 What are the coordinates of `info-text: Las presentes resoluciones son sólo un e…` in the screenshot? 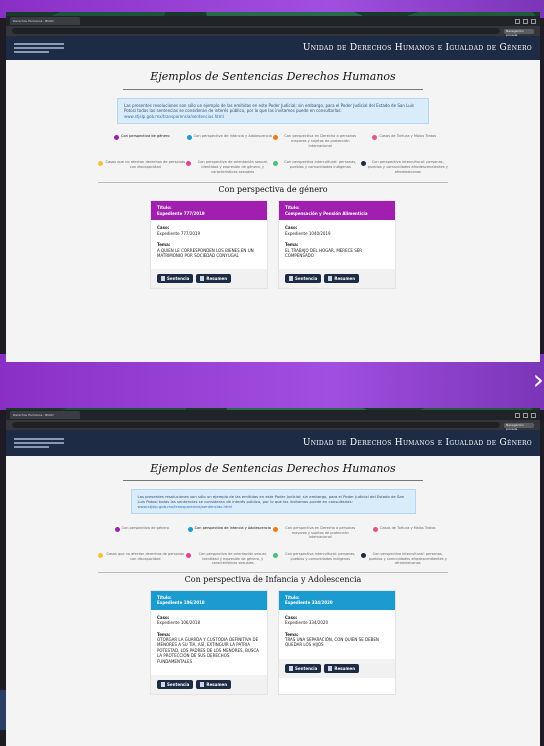 It's located at (271, 499).